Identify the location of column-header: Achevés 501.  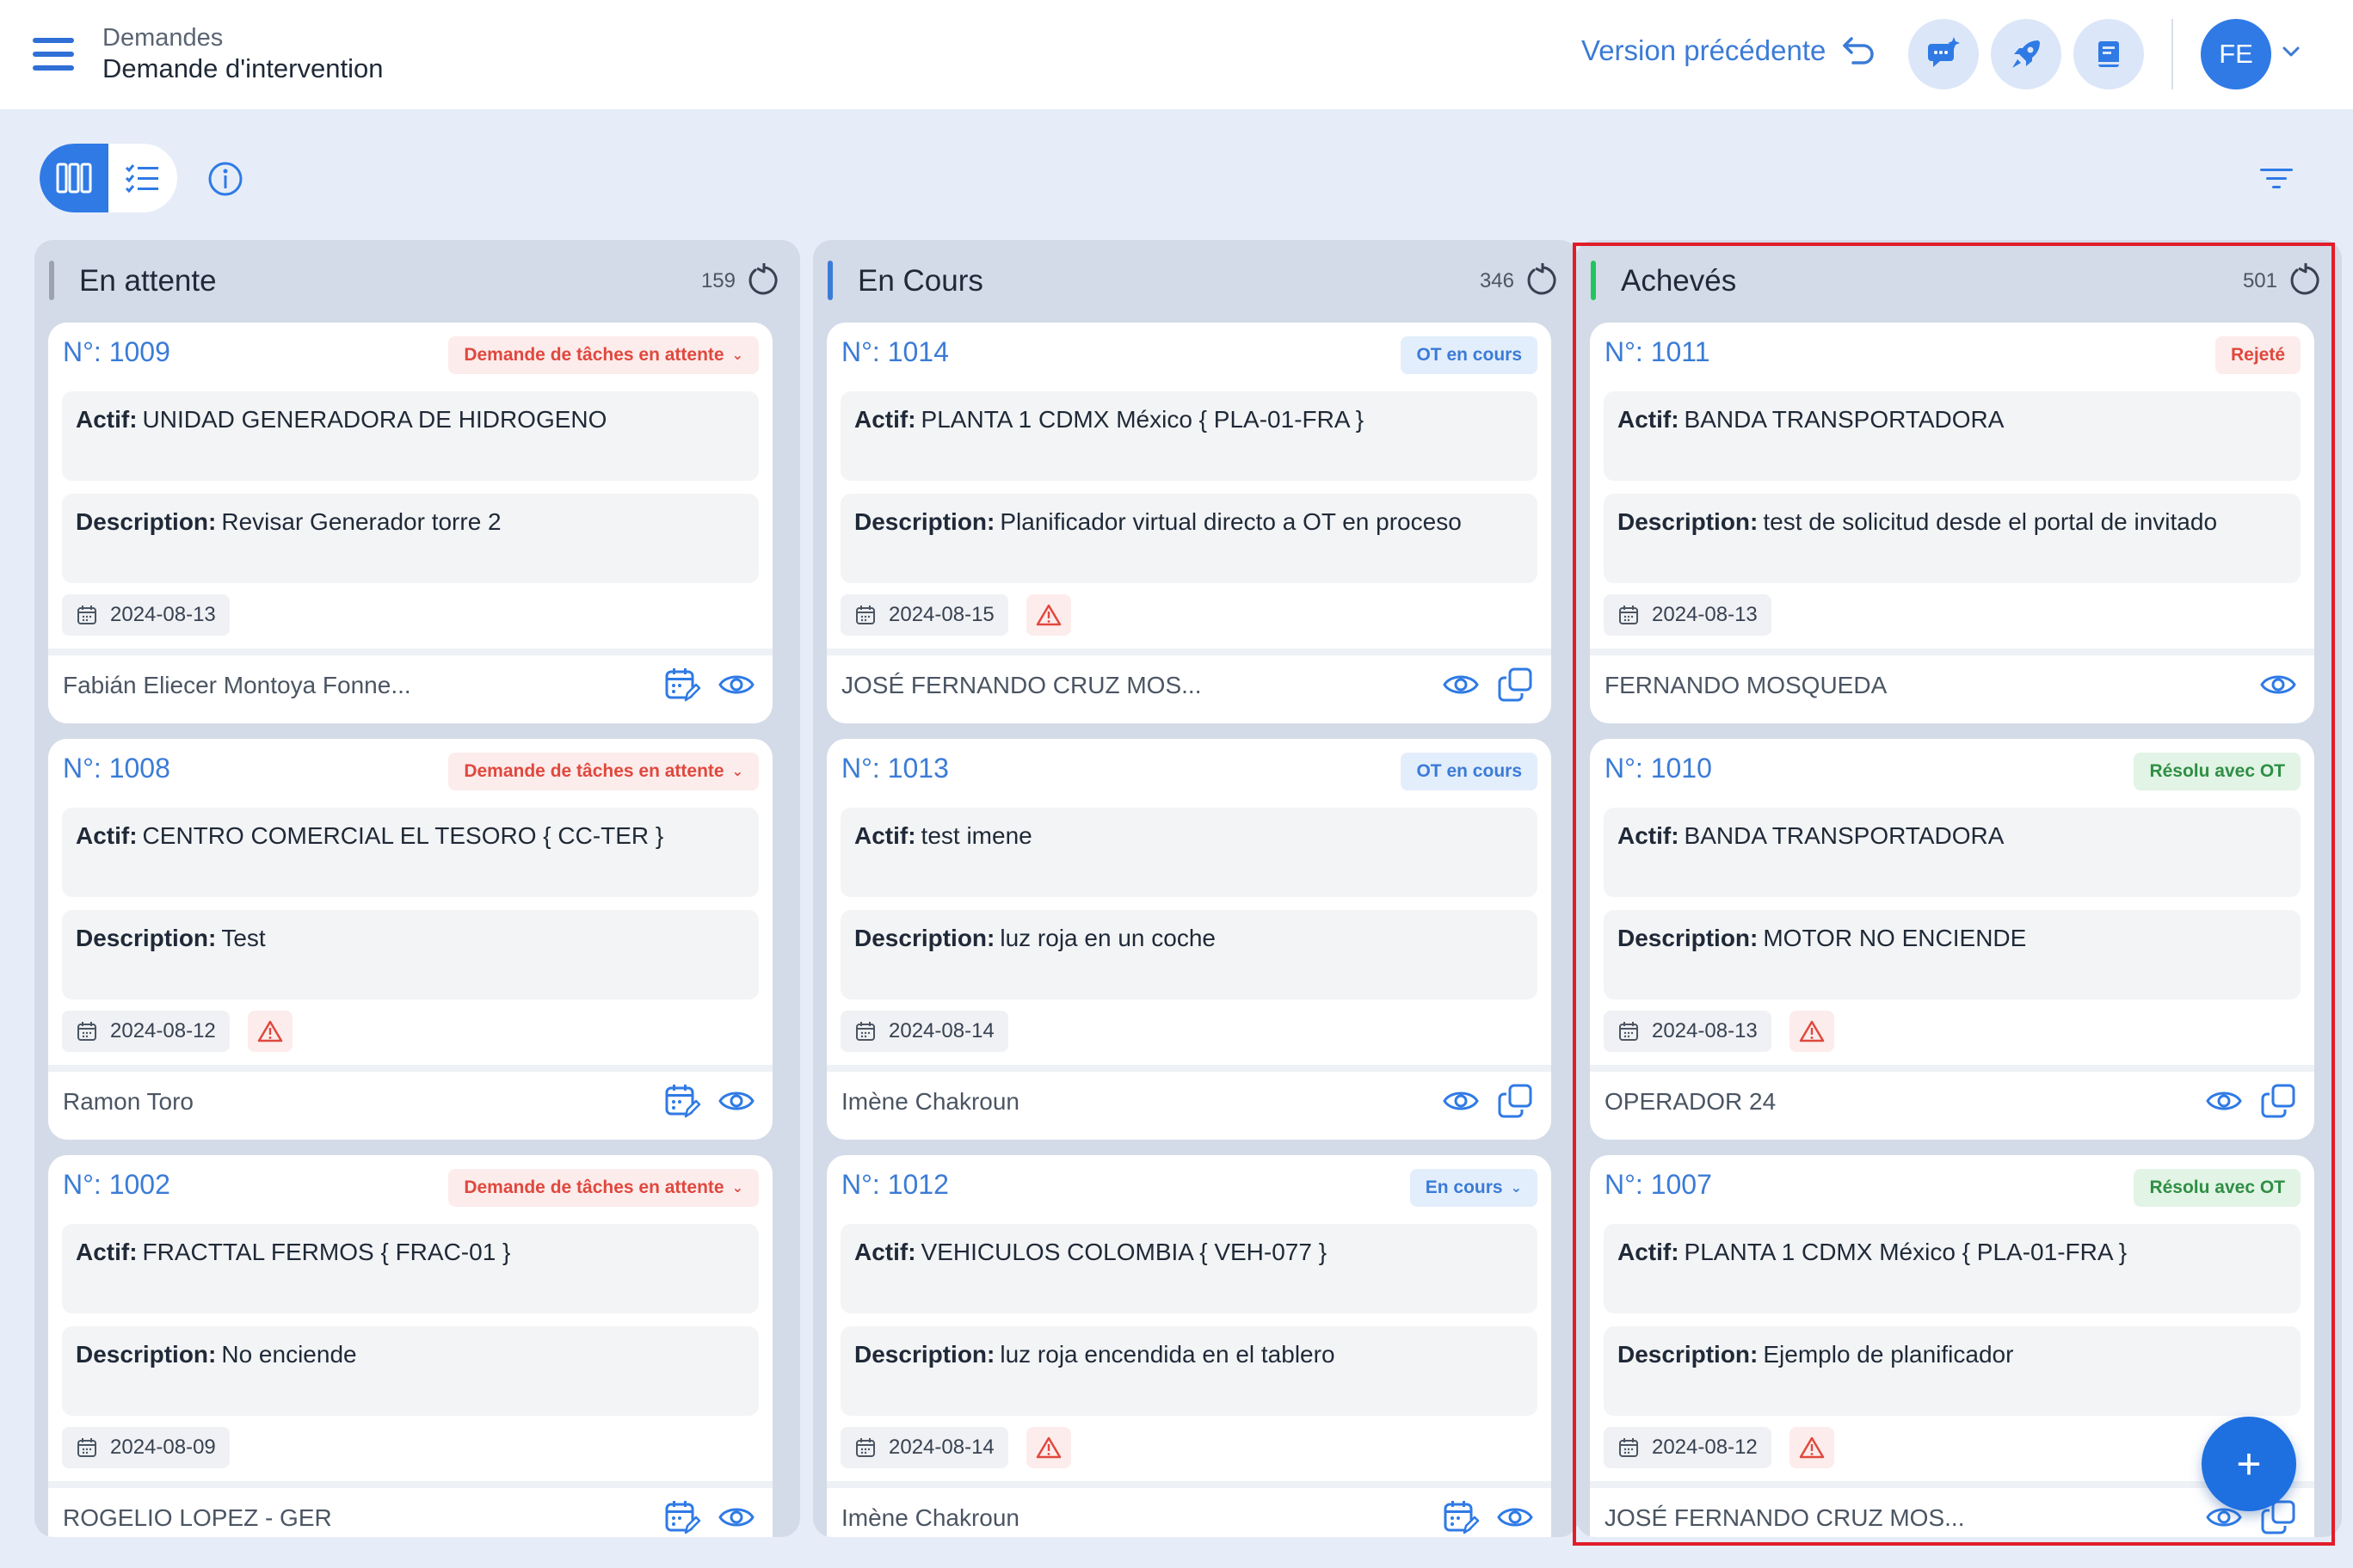
(1959, 282).